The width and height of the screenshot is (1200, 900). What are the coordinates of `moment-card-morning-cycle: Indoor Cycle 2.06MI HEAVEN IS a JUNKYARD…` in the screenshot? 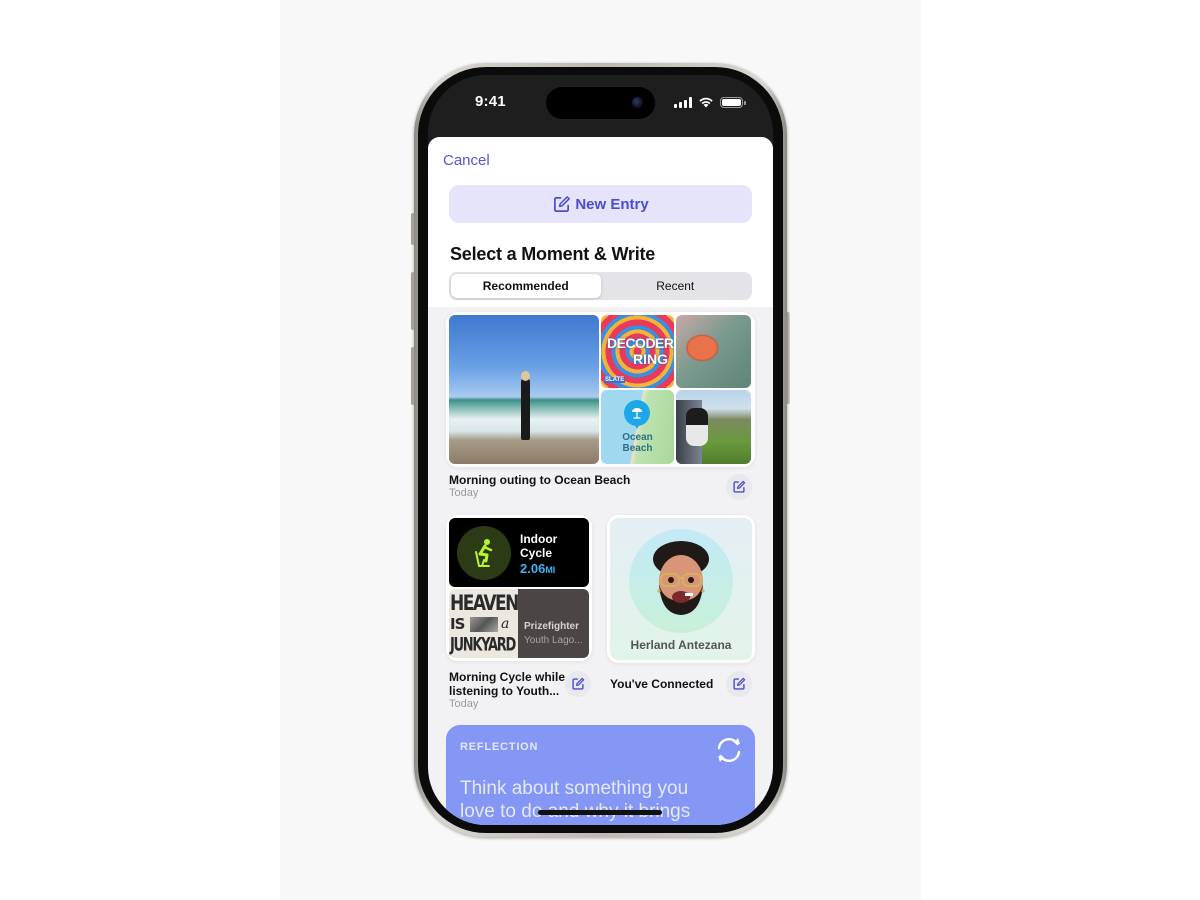 It's located at (519, 588).